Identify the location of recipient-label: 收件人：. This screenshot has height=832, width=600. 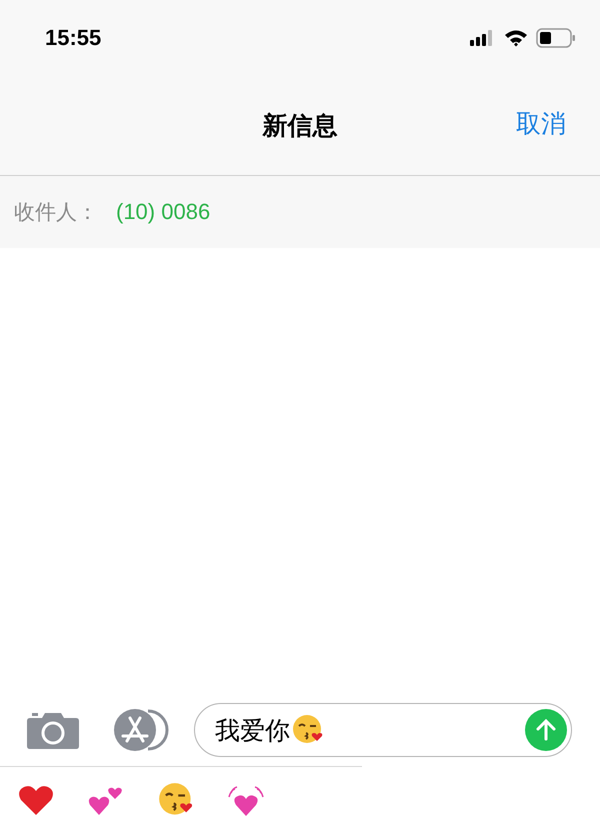
(56, 212).